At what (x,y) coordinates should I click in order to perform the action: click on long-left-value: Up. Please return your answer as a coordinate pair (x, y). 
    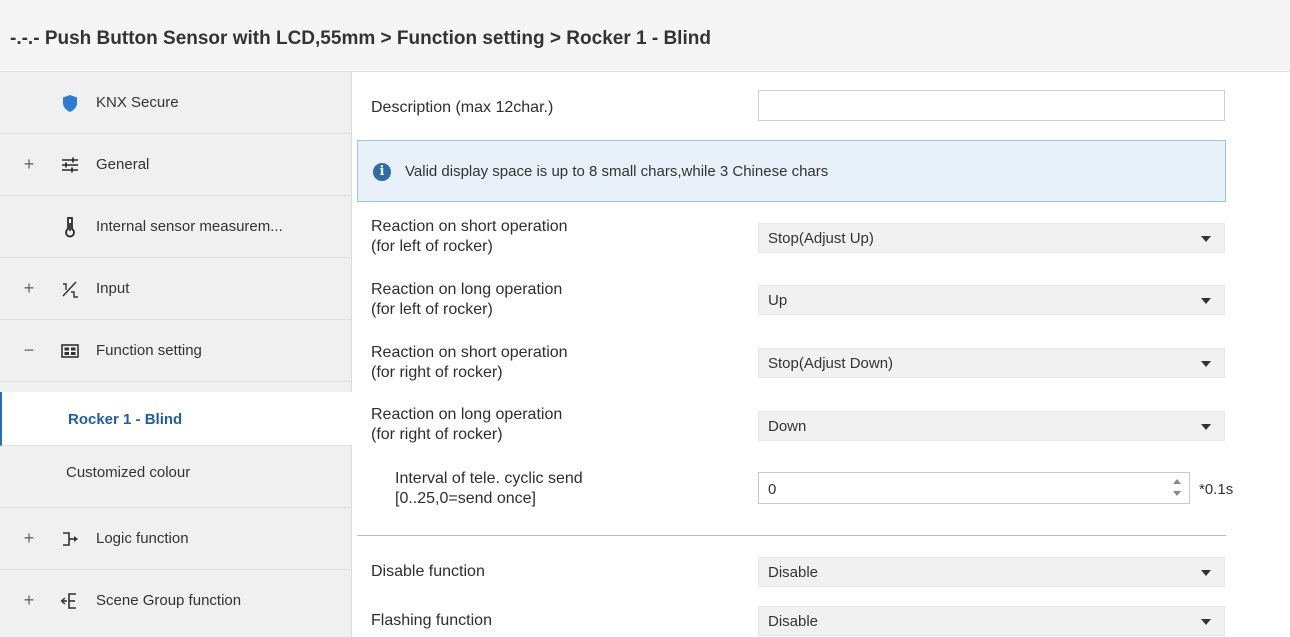
    Looking at the image, I should click on (778, 300).